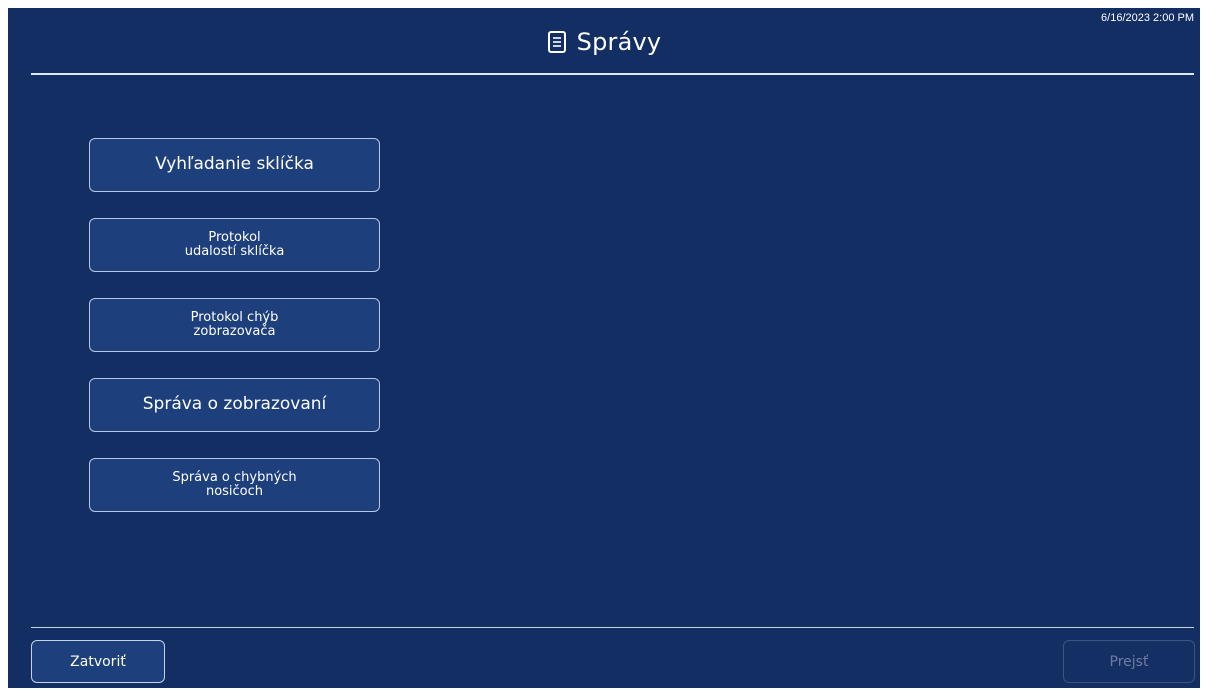 The height and width of the screenshot is (690, 1207). I want to click on go-button: Prejsť, so click(1129, 661).